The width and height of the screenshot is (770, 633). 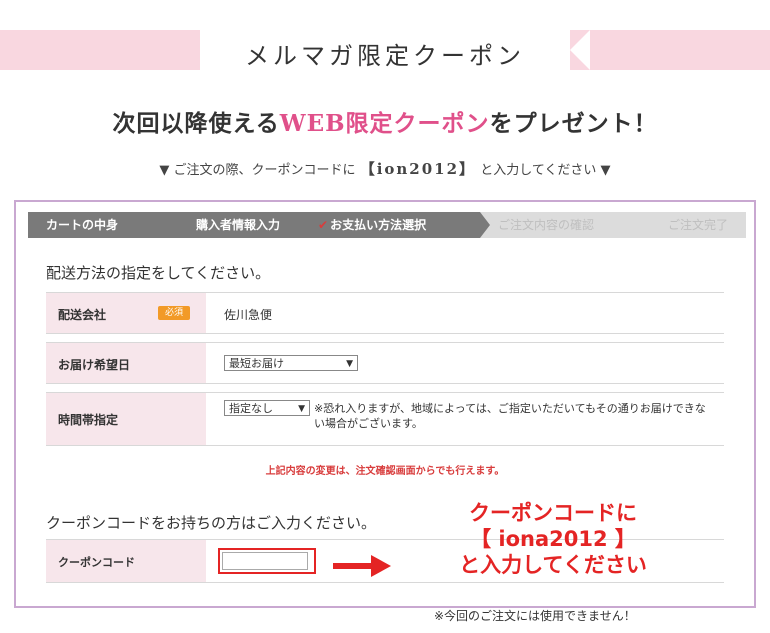 I want to click on step-payment: ✔ お支払い方法選択, so click(x=372, y=225).